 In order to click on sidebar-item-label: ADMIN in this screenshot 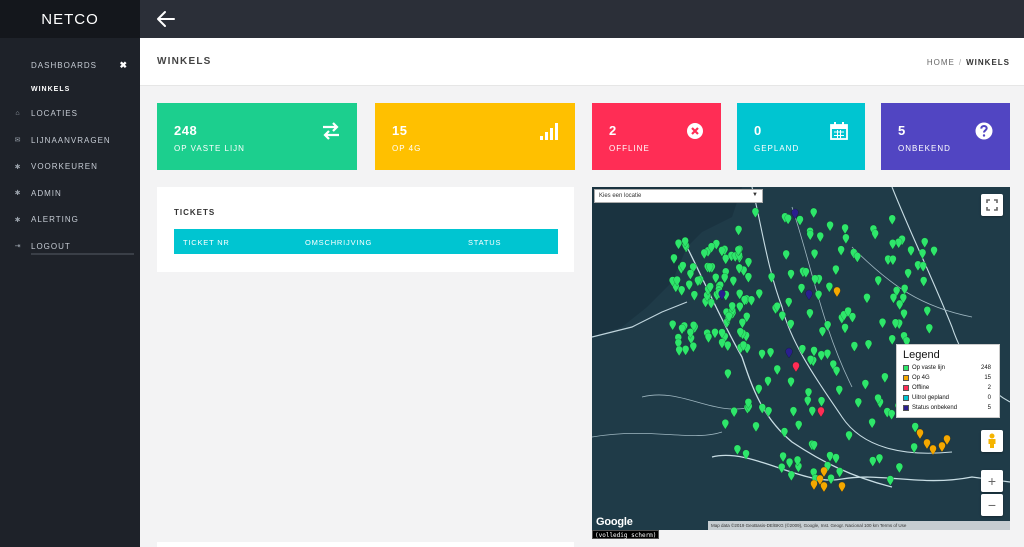, I will do `click(46, 193)`.